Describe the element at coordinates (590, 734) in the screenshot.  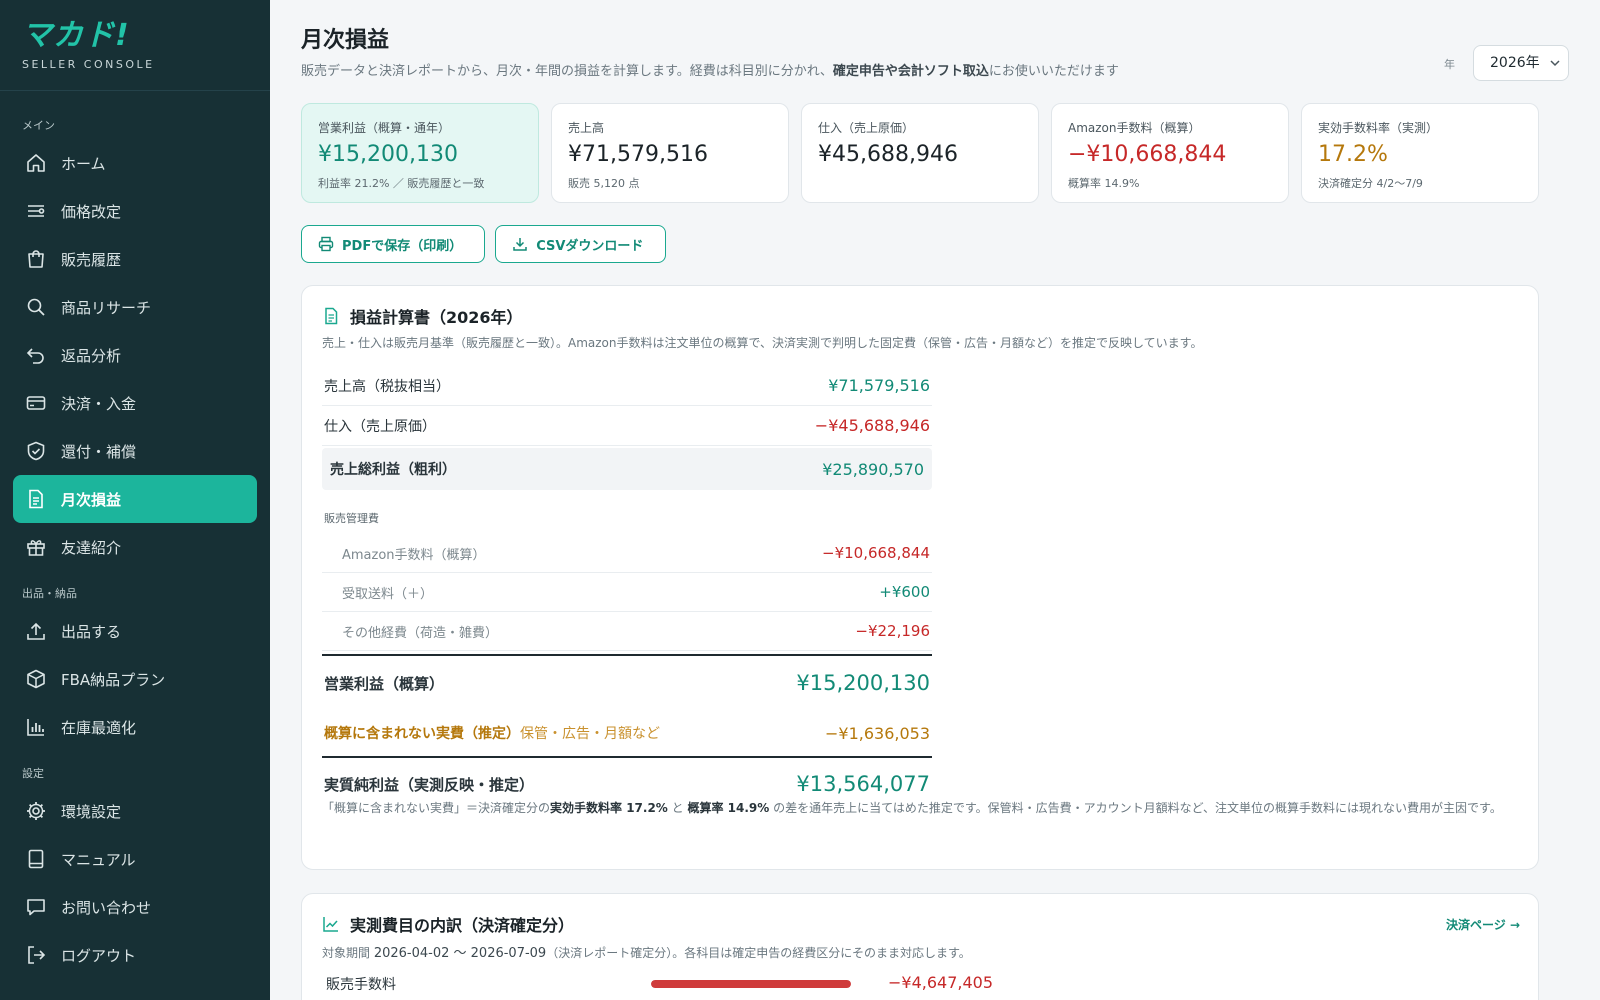
I see `estimated-costs-hint: 保管・広告・月額など` at that location.